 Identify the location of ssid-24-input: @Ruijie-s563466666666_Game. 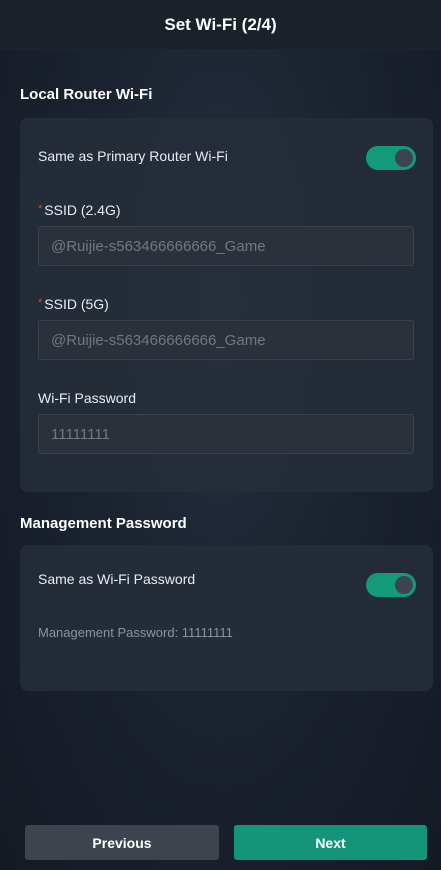
(226, 246).